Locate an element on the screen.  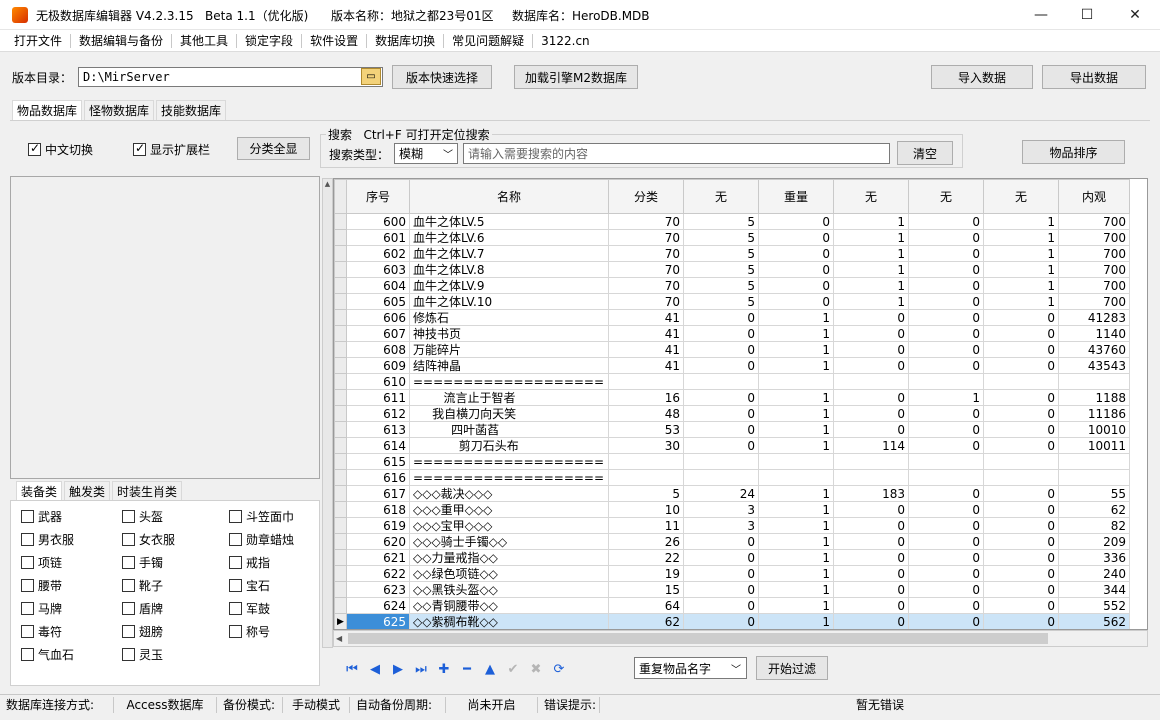
table-cell: 613 is located at coordinates (378, 429).